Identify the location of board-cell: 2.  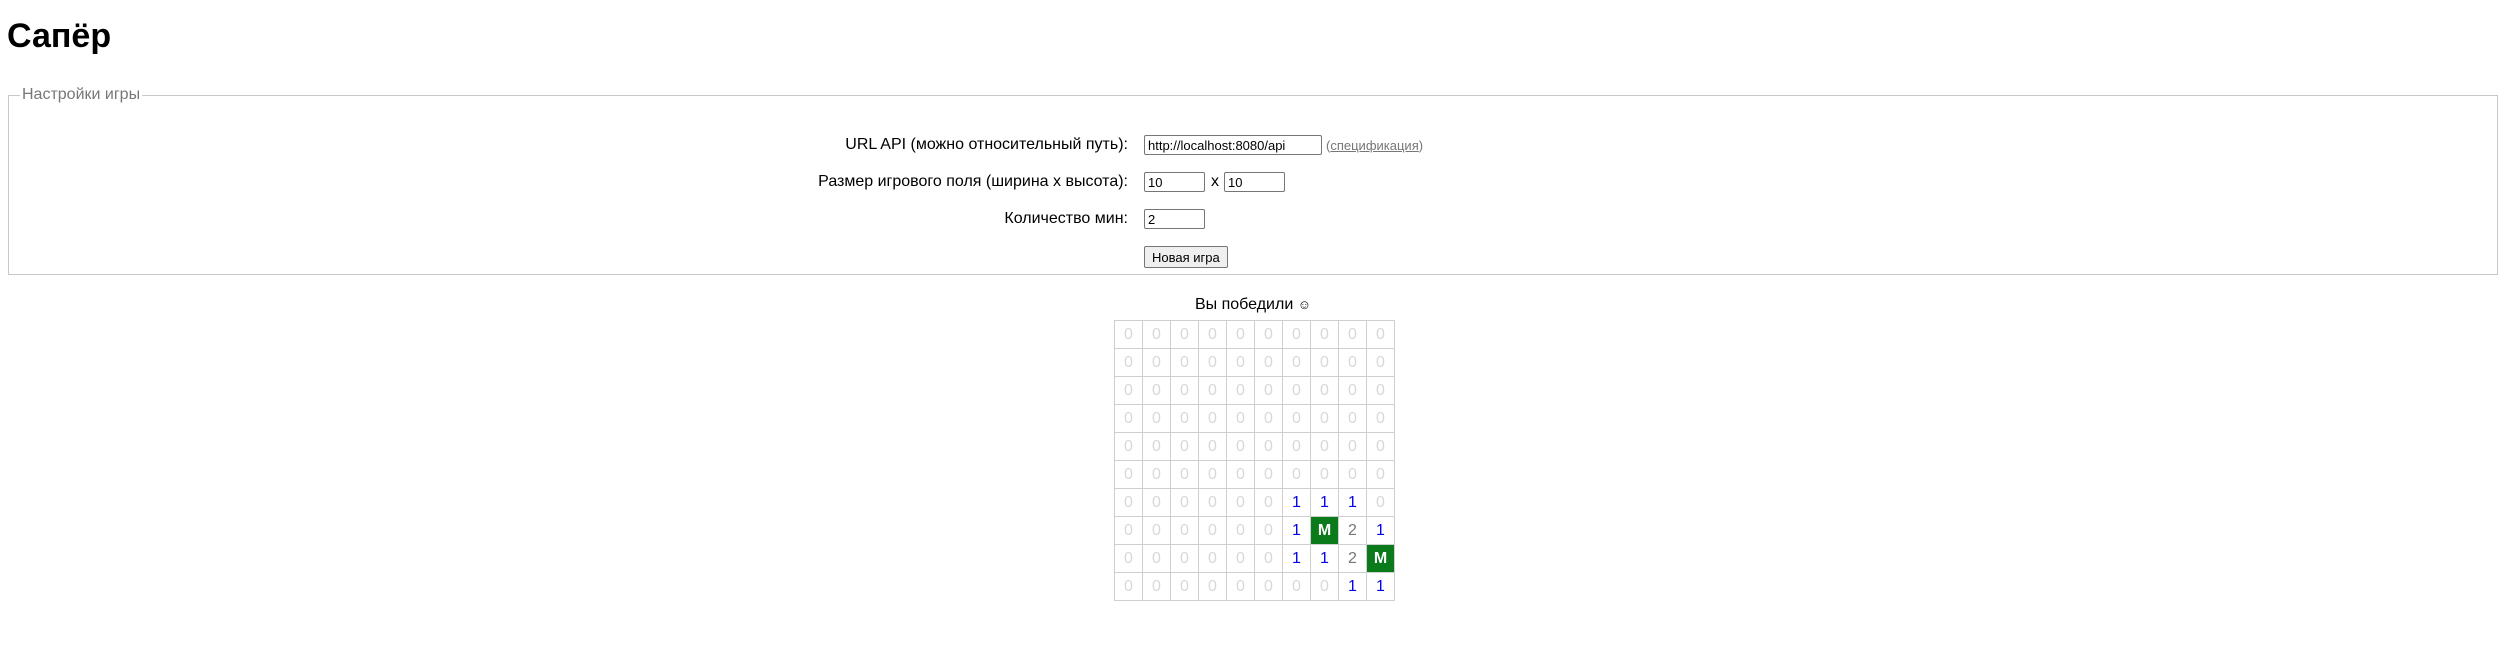
(1352, 558).